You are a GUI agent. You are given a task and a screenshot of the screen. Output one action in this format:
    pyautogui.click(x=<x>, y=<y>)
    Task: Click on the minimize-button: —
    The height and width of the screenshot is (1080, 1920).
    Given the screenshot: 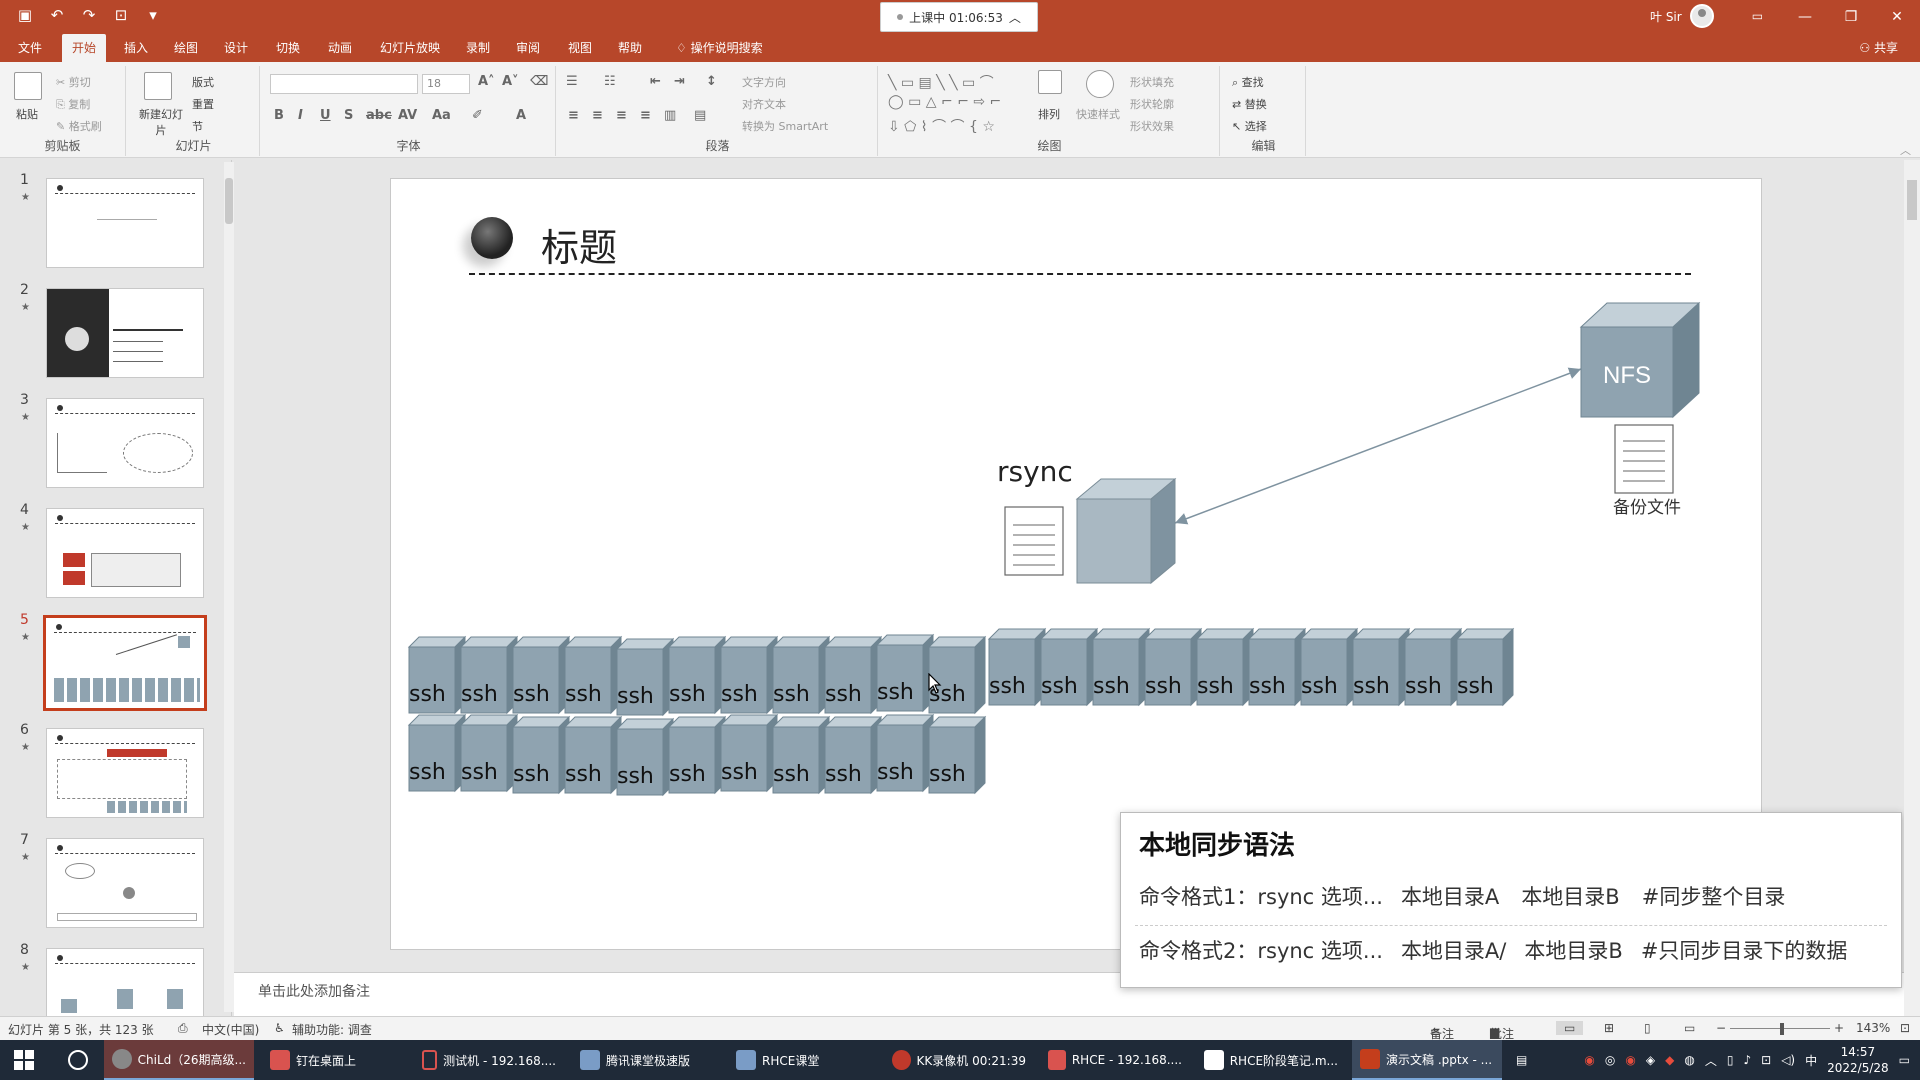 What is the action you would take?
    pyautogui.click(x=1805, y=17)
    